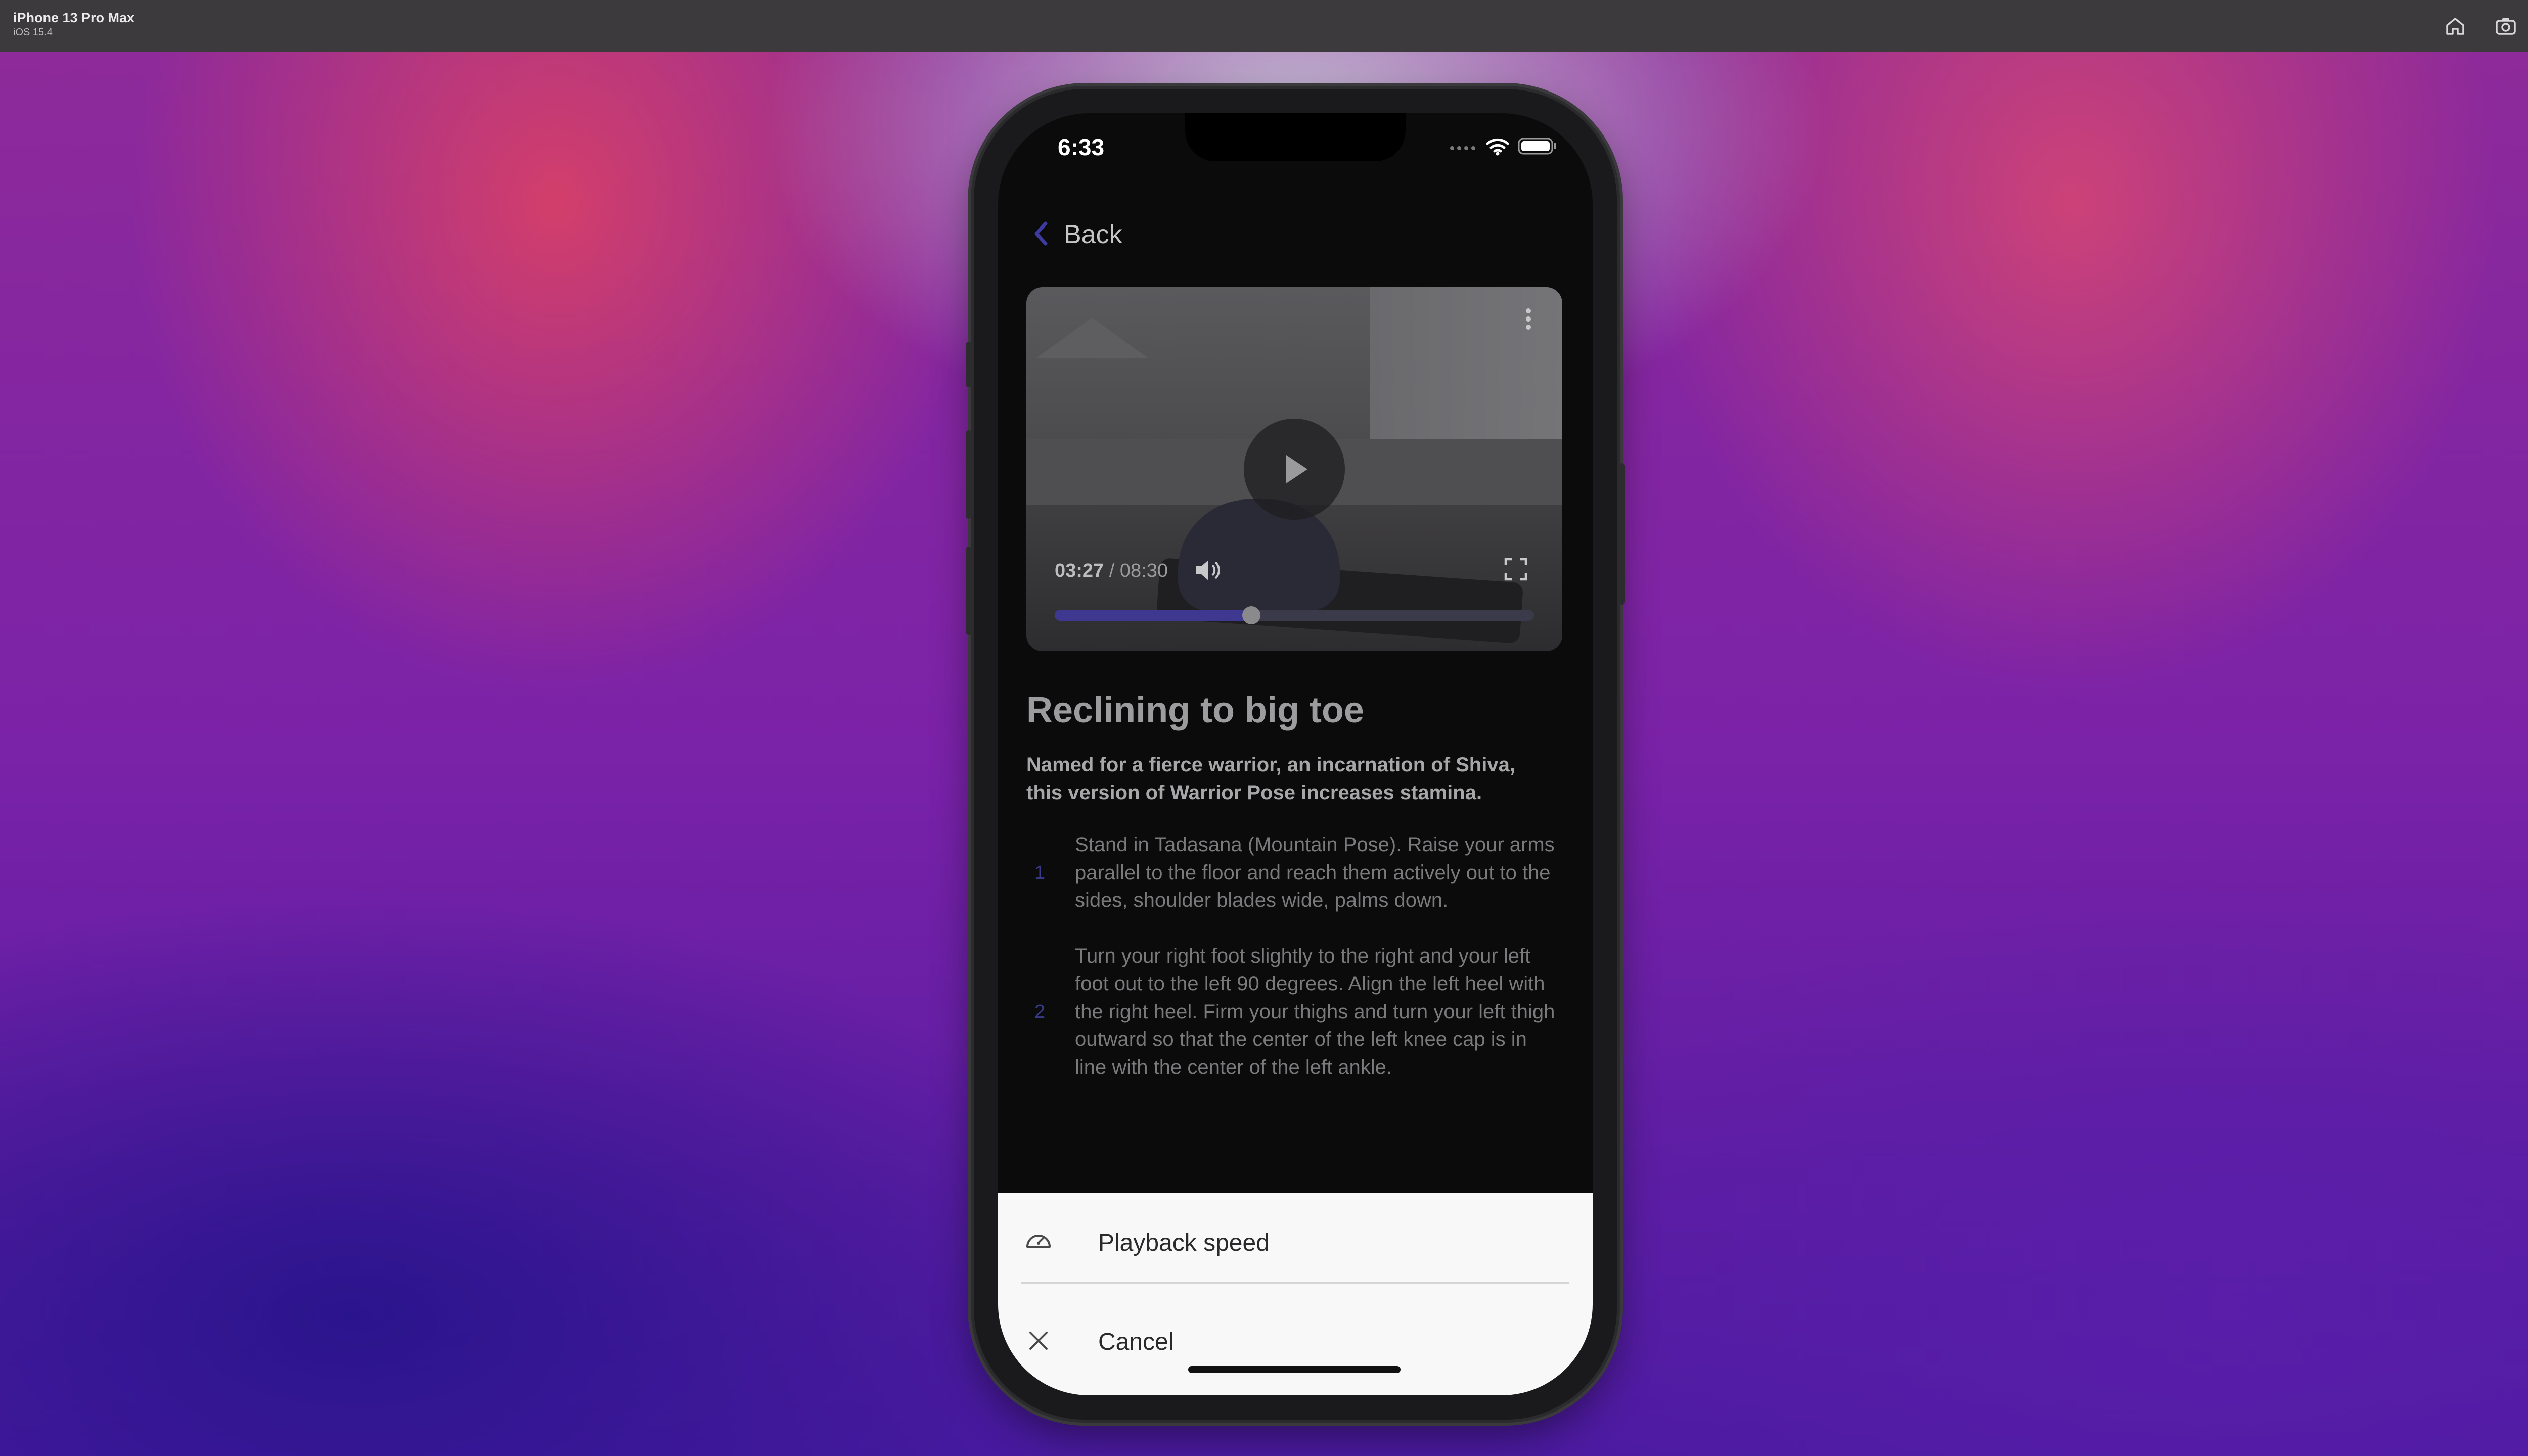 This screenshot has height=1456, width=2528. What do you see at coordinates (33, 32) in the screenshot?
I see `device-os-version: iOS 15.4` at bounding box center [33, 32].